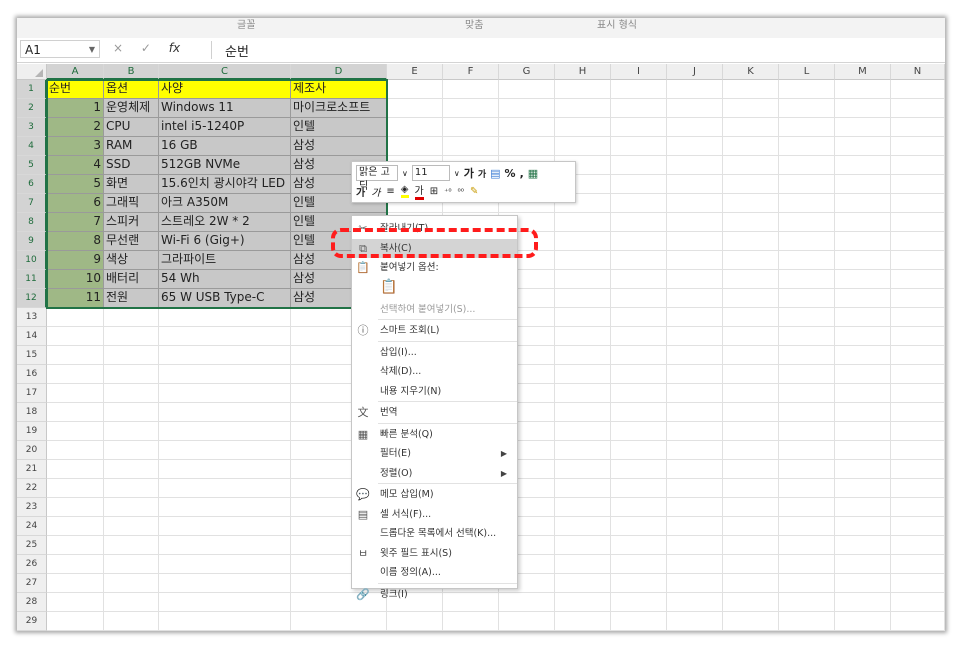 This screenshot has width=966, height=657. What do you see at coordinates (339, 108) in the screenshot?
I see `table-cell: 마이크로소프트` at bounding box center [339, 108].